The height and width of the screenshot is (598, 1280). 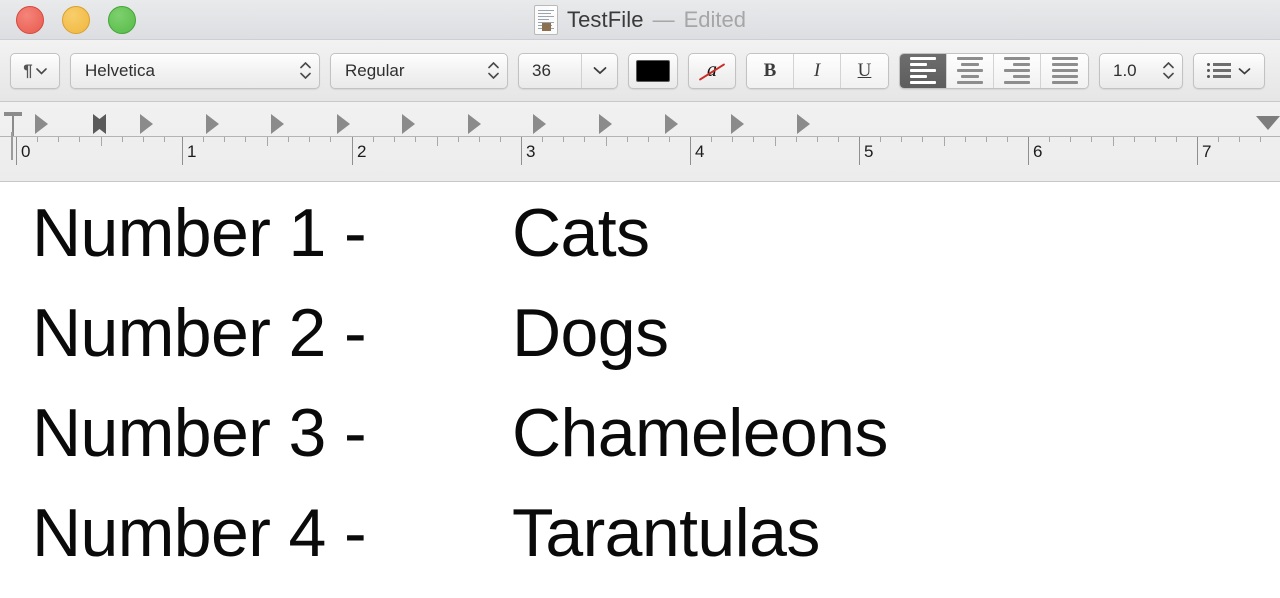 What do you see at coordinates (195, 70) in the screenshot?
I see `font-family-dropdown: Helvetica` at bounding box center [195, 70].